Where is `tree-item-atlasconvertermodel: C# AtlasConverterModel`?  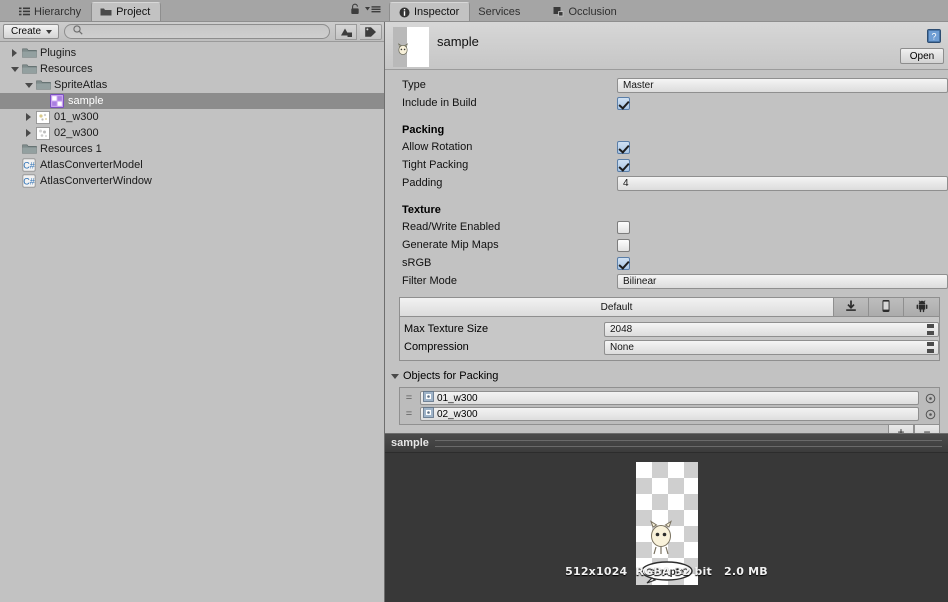 tree-item-atlasconvertermodel: C# AtlasConverterModel is located at coordinates (192, 165).